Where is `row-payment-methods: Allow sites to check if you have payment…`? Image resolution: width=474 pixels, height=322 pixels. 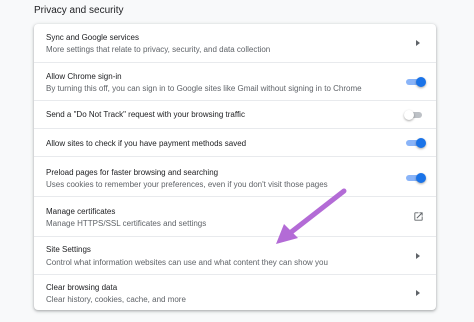 row-payment-methods: Allow sites to check if you have payment… is located at coordinates (235, 142).